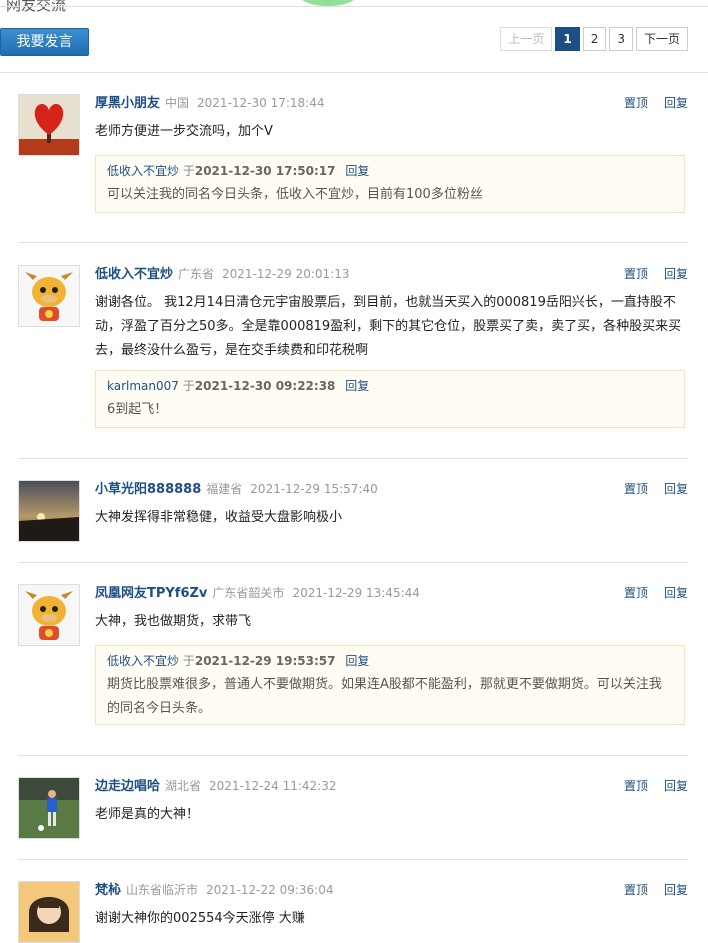  What do you see at coordinates (270, 890) in the screenshot?
I see `timestamp: 2021-12-22 09:36:04` at bounding box center [270, 890].